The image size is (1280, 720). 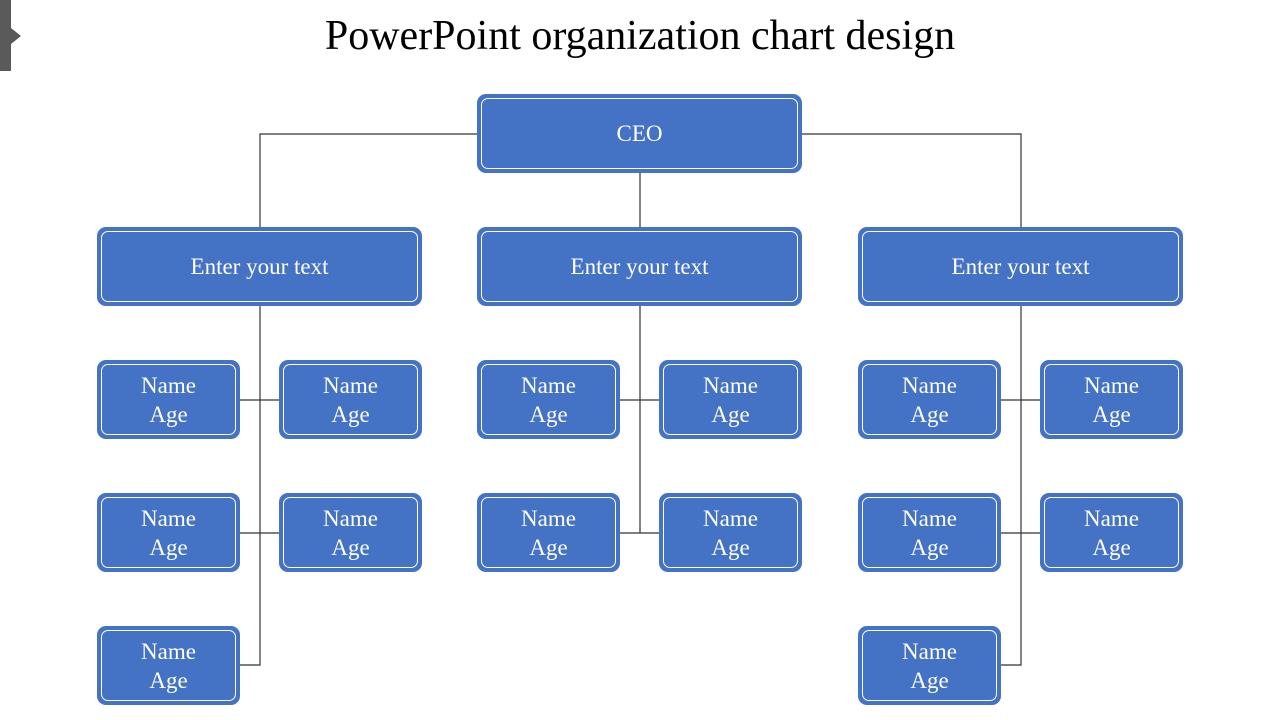 I want to click on connector-ceo-right, so click(x=911, y=181).